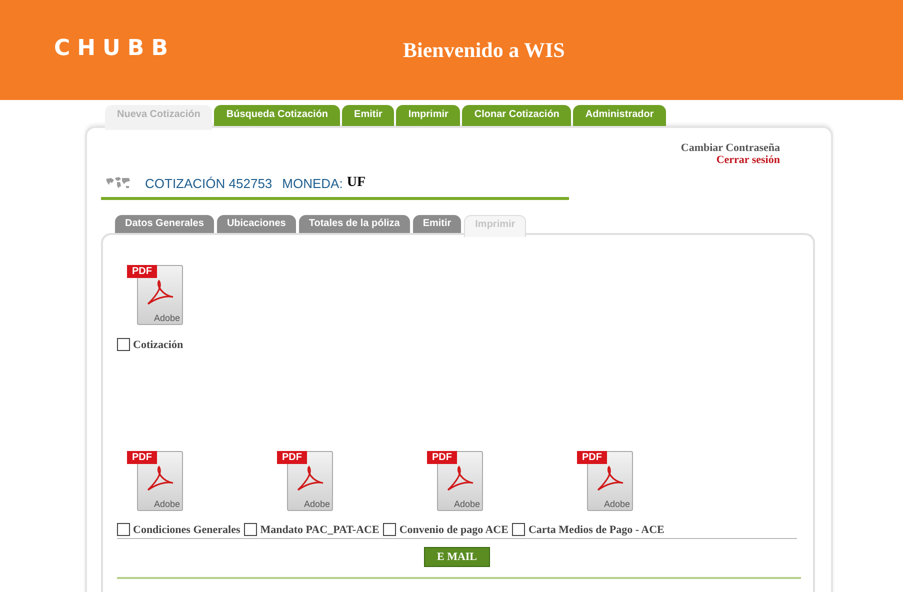 Image resolution: width=903 pixels, height=592 pixels. Describe the element at coordinates (186, 530) in the screenshot. I see `document-label: Condiciones Generales` at that location.